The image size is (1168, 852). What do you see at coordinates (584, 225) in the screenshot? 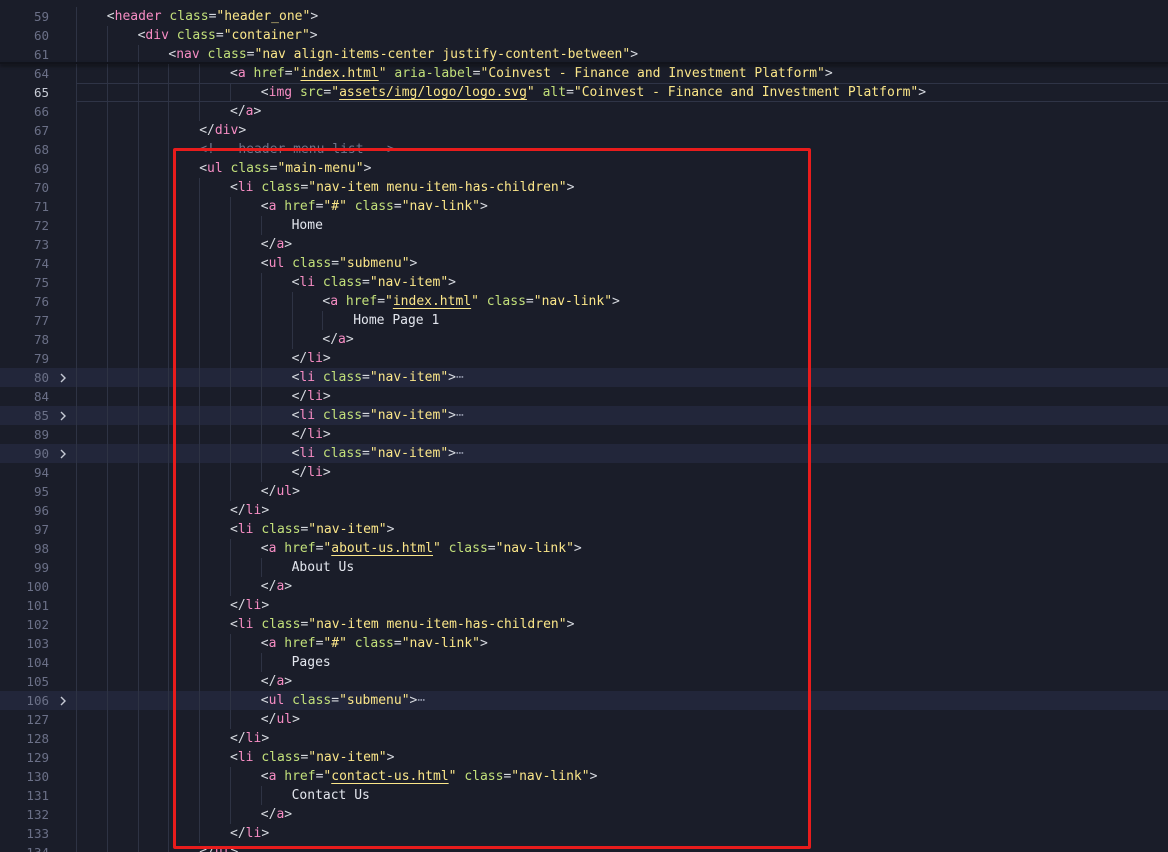
I see `code-line: 72 Home` at bounding box center [584, 225].